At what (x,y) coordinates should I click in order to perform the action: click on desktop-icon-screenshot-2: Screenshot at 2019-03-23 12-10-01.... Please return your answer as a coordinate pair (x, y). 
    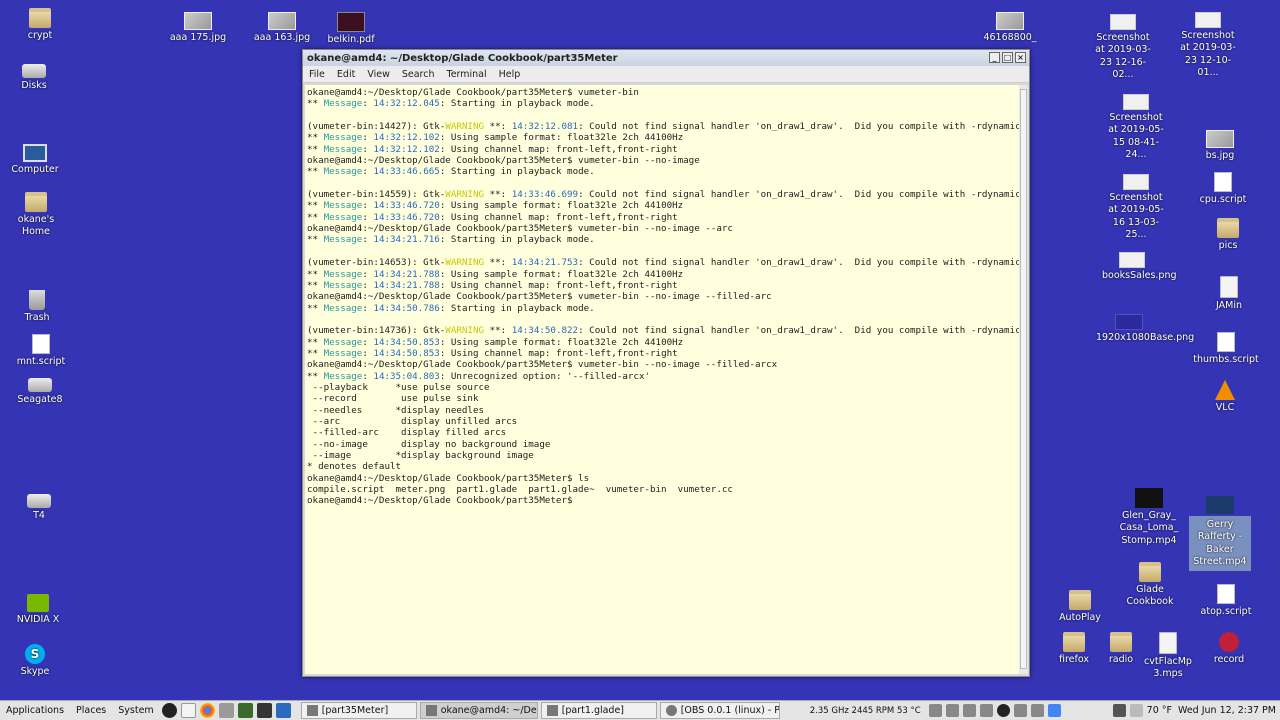
    Looking at the image, I should click on (1208, 45).